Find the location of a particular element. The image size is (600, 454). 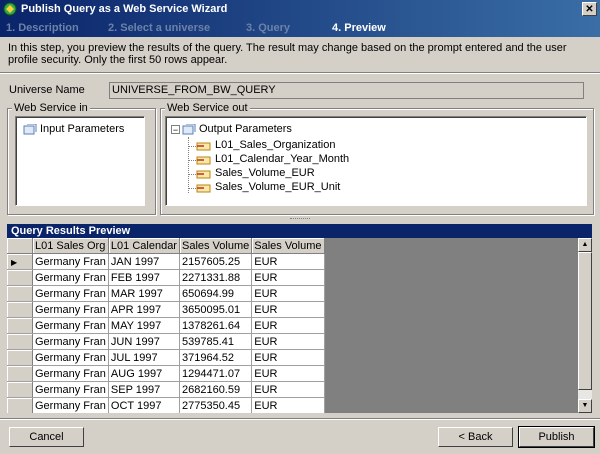

table-row: Germany Fran SEP 1997 2682160.59 EUR is located at coordinates (166, 389).